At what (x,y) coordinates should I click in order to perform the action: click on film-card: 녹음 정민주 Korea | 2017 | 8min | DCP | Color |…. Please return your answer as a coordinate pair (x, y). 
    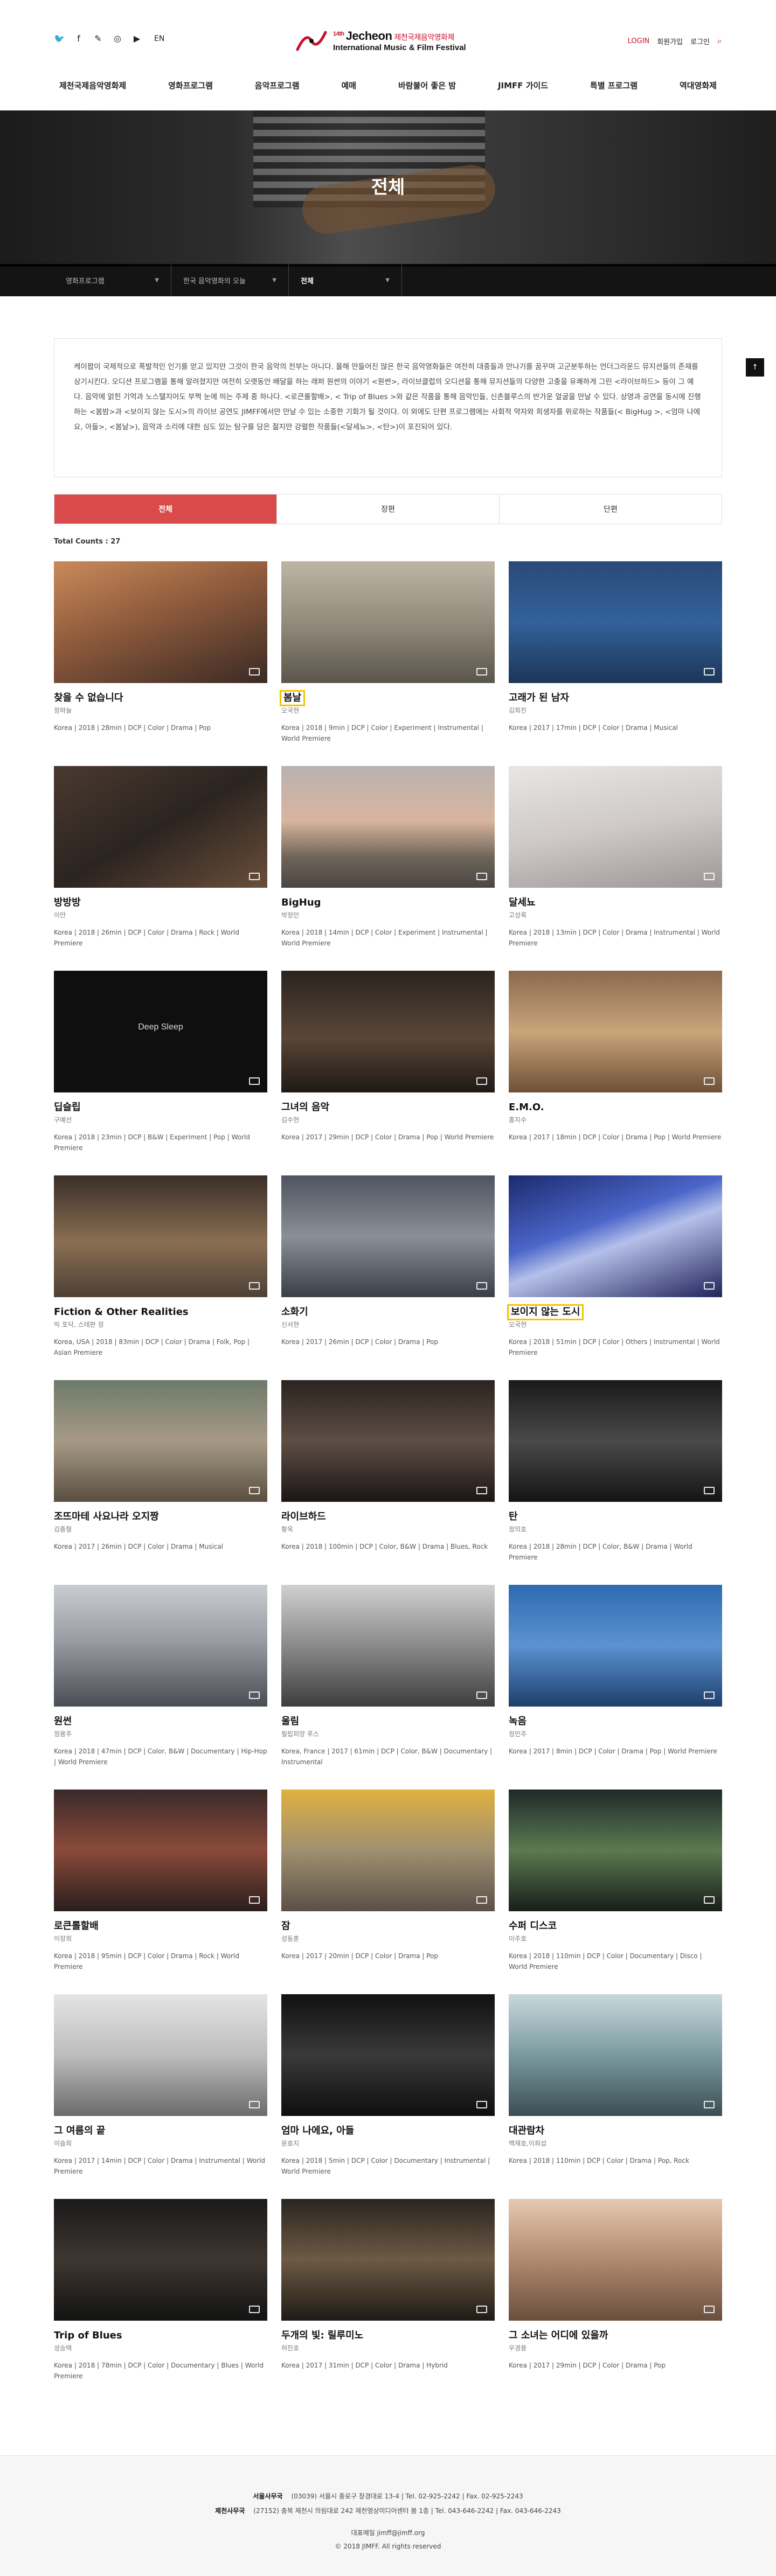
    Looking at the image, I should click on (615, 1688).